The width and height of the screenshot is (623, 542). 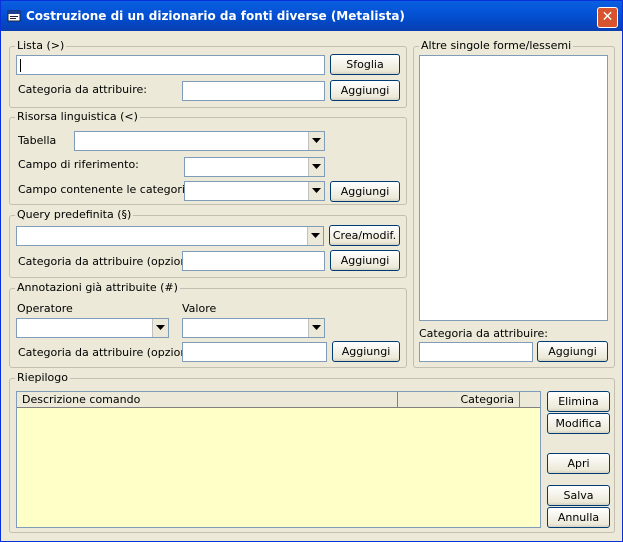 I want to click on lista-file-input, so click(x=170, y=65).